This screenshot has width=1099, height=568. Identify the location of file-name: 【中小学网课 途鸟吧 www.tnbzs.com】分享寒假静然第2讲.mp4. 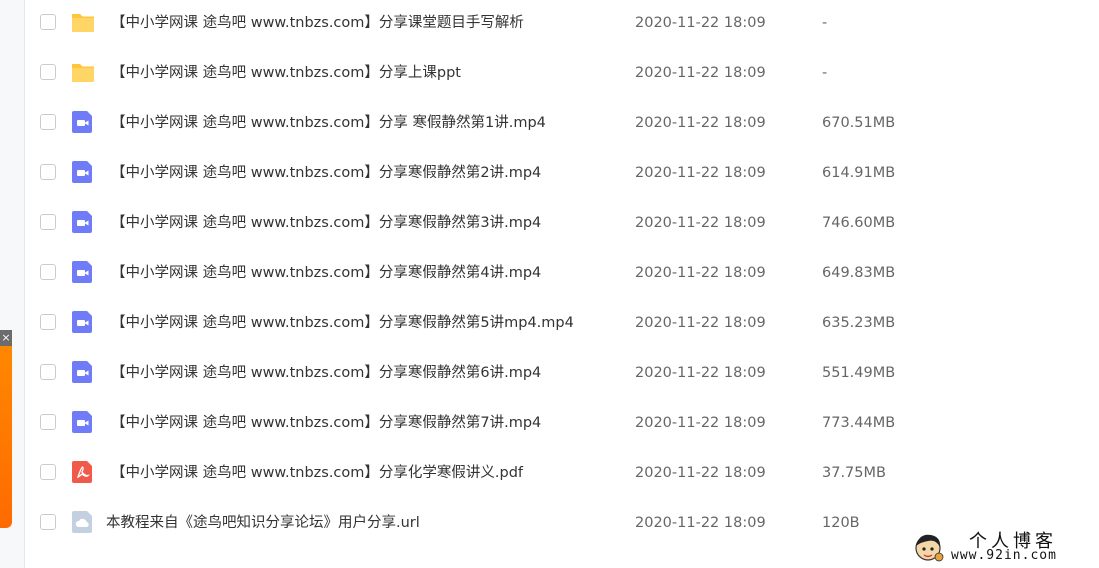
(326, 173).